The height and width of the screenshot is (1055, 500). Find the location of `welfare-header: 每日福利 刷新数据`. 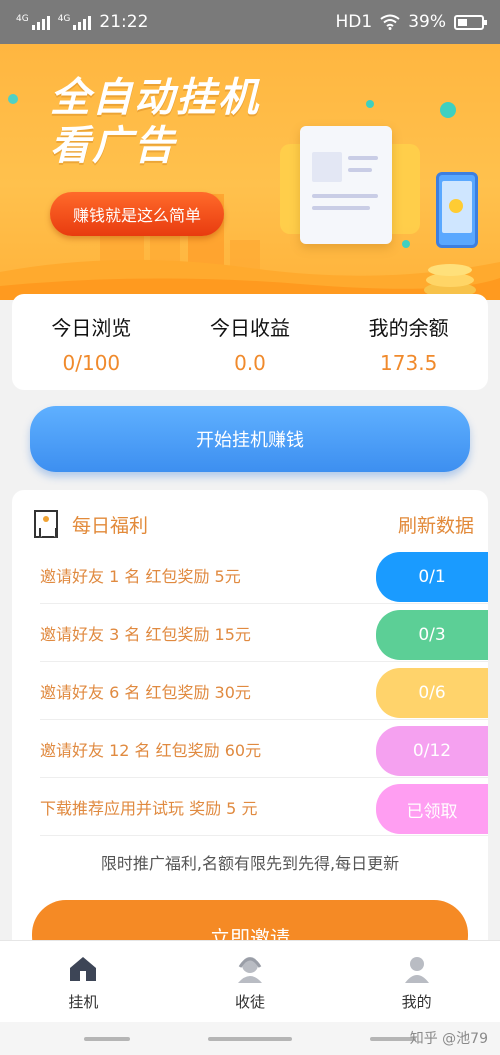

welfare-header: 每日福利 刷新数据 is located at coordinates (254, 524).